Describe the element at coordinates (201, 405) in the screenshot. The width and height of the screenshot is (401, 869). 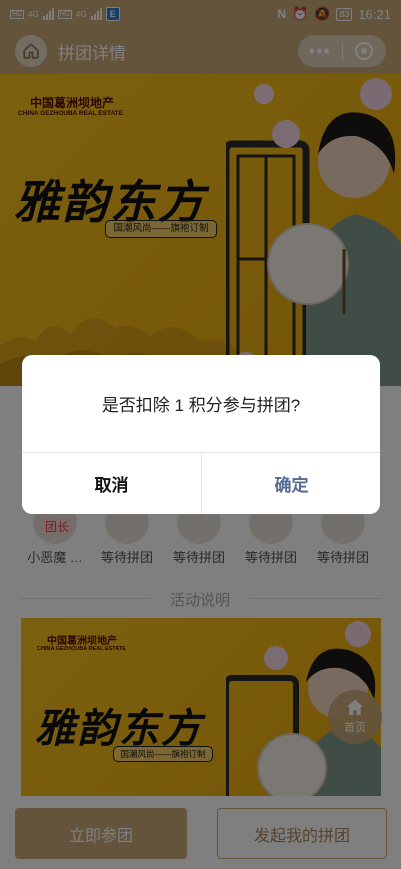
I see `dialog-message: 是否扣除 1 积分参与拼团?` at that location.